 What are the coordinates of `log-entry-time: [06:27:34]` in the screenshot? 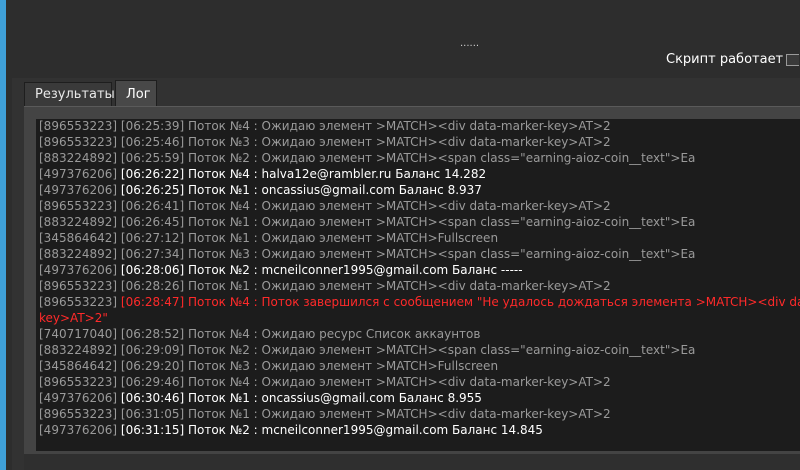 It's located at (151, 254).